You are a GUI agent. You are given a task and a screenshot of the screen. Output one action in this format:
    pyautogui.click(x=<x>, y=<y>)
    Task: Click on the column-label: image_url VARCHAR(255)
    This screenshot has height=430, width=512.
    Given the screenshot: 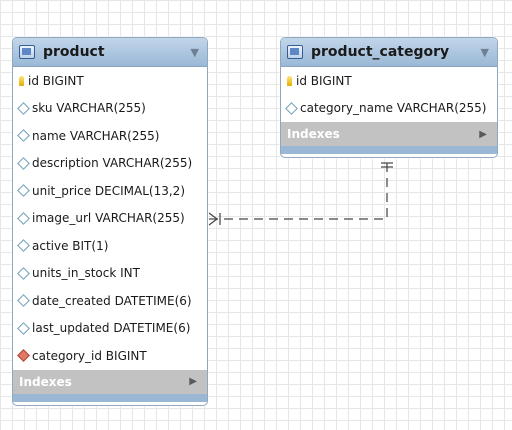 What is the action you would take?
    pyautogui.click(x=108, y=218)
    